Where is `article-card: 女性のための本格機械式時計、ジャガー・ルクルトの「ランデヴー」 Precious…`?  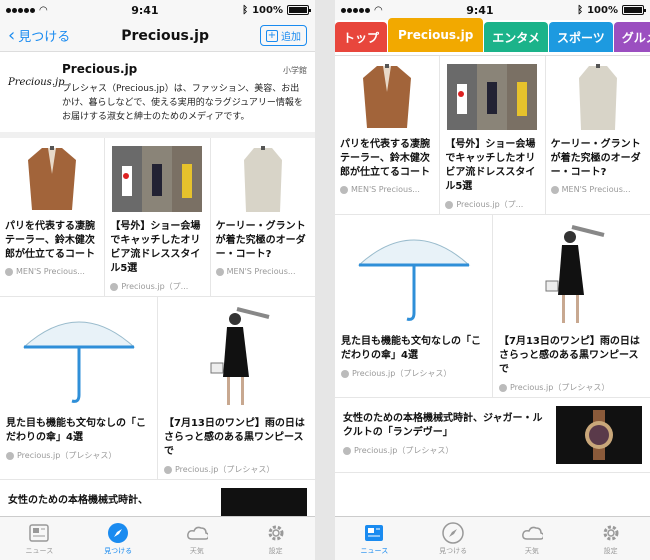
article-card: 女性のための本格機械式時計、ジャガー・ルクルトの「ランデヴー」 Precious… is located at coordinates (492, 435).